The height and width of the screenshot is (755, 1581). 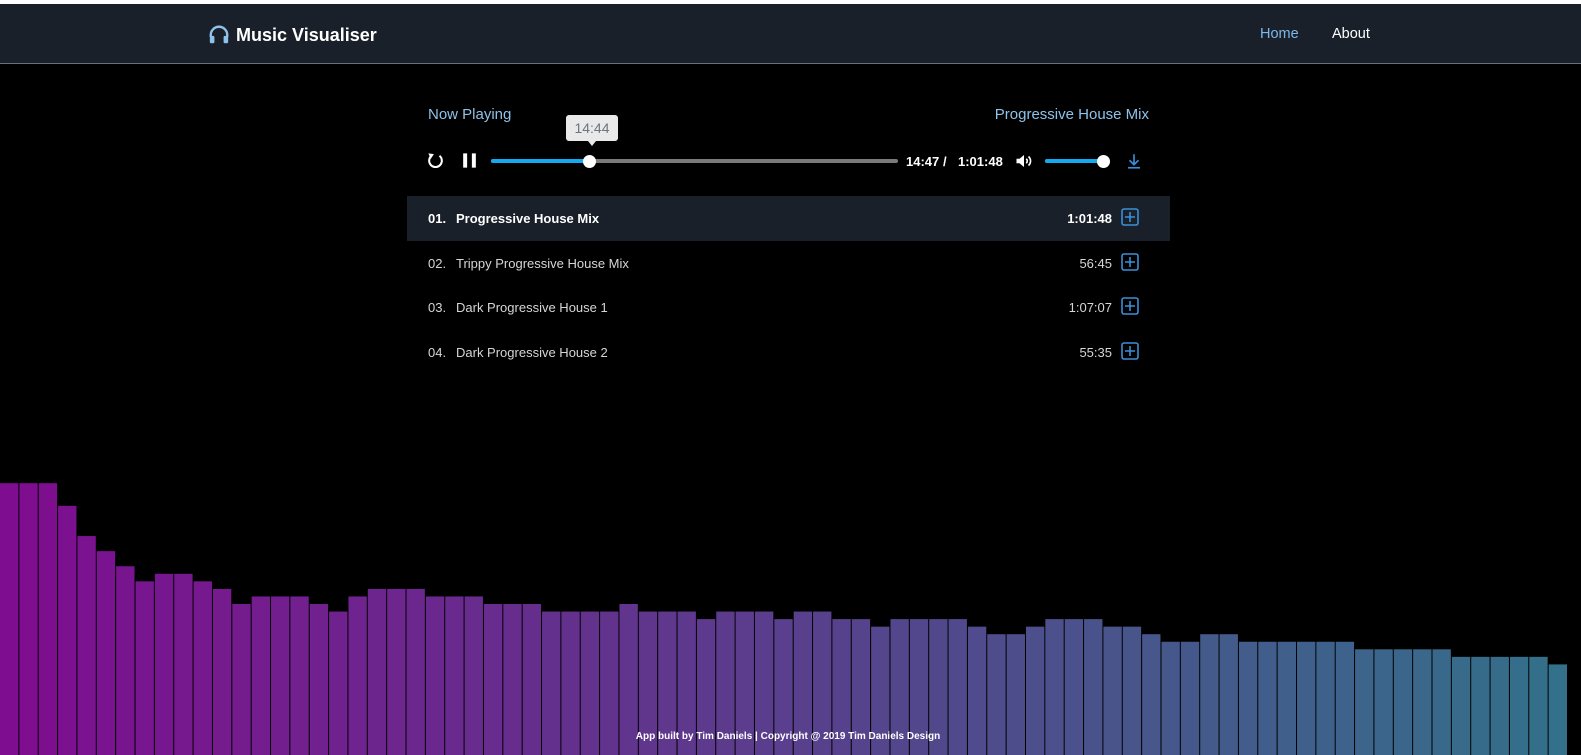 What do you see at coordinates (437, 352) in the screenshot?
I see `track-number: 04.` at bounding box center [437, 352].